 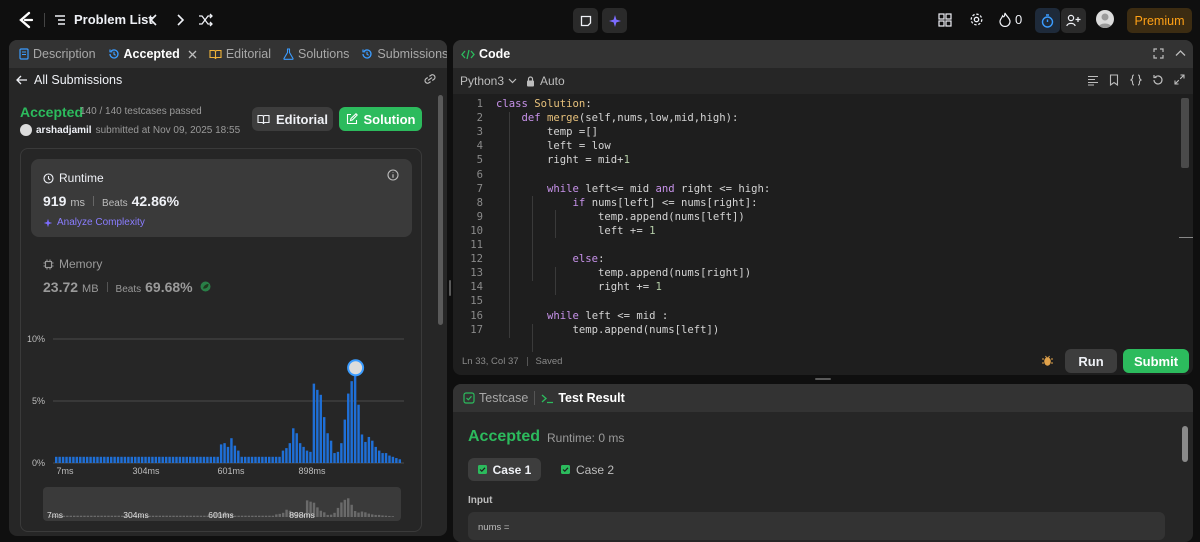 I want to click on debug-bug-icon, so click(x=1047, y=360).